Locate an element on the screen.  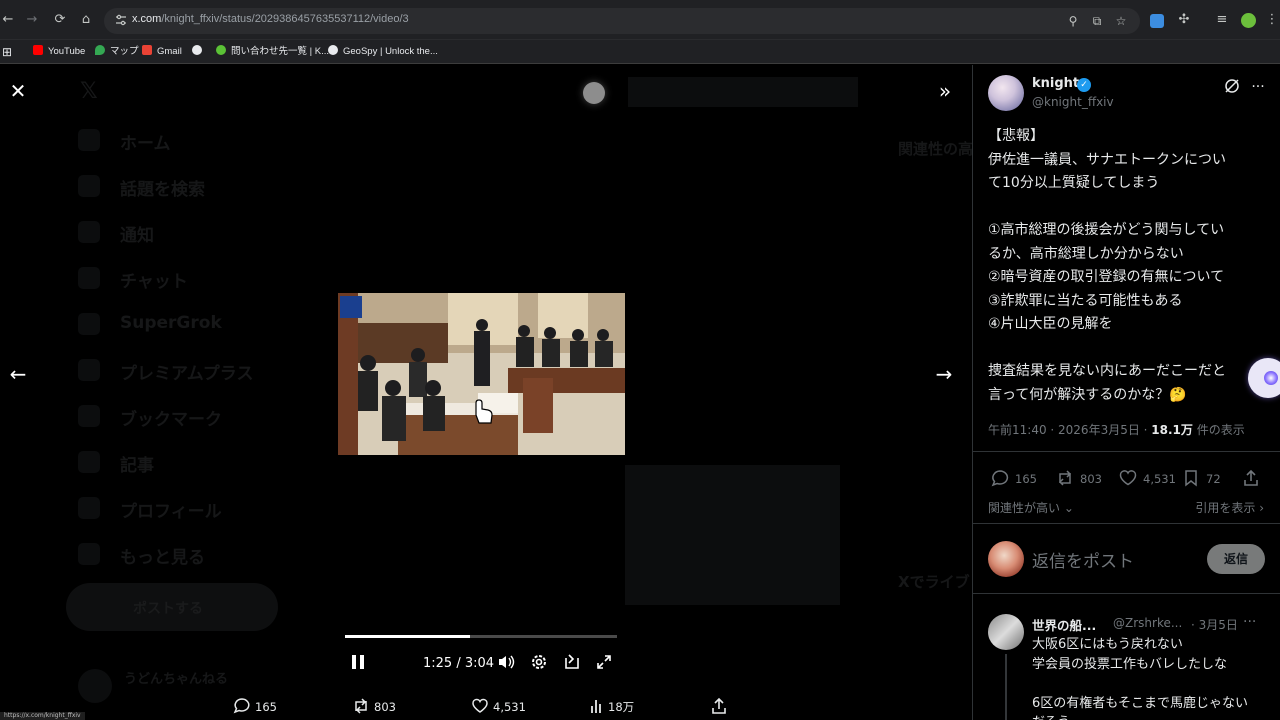
extension-icon is located at coordinates (1157, 21).